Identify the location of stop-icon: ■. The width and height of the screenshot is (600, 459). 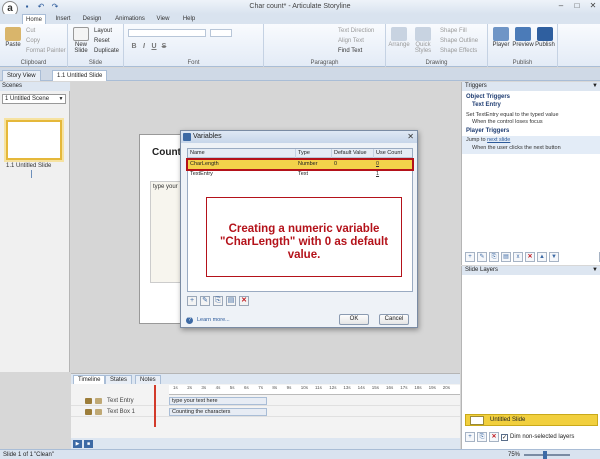
(88, 444).